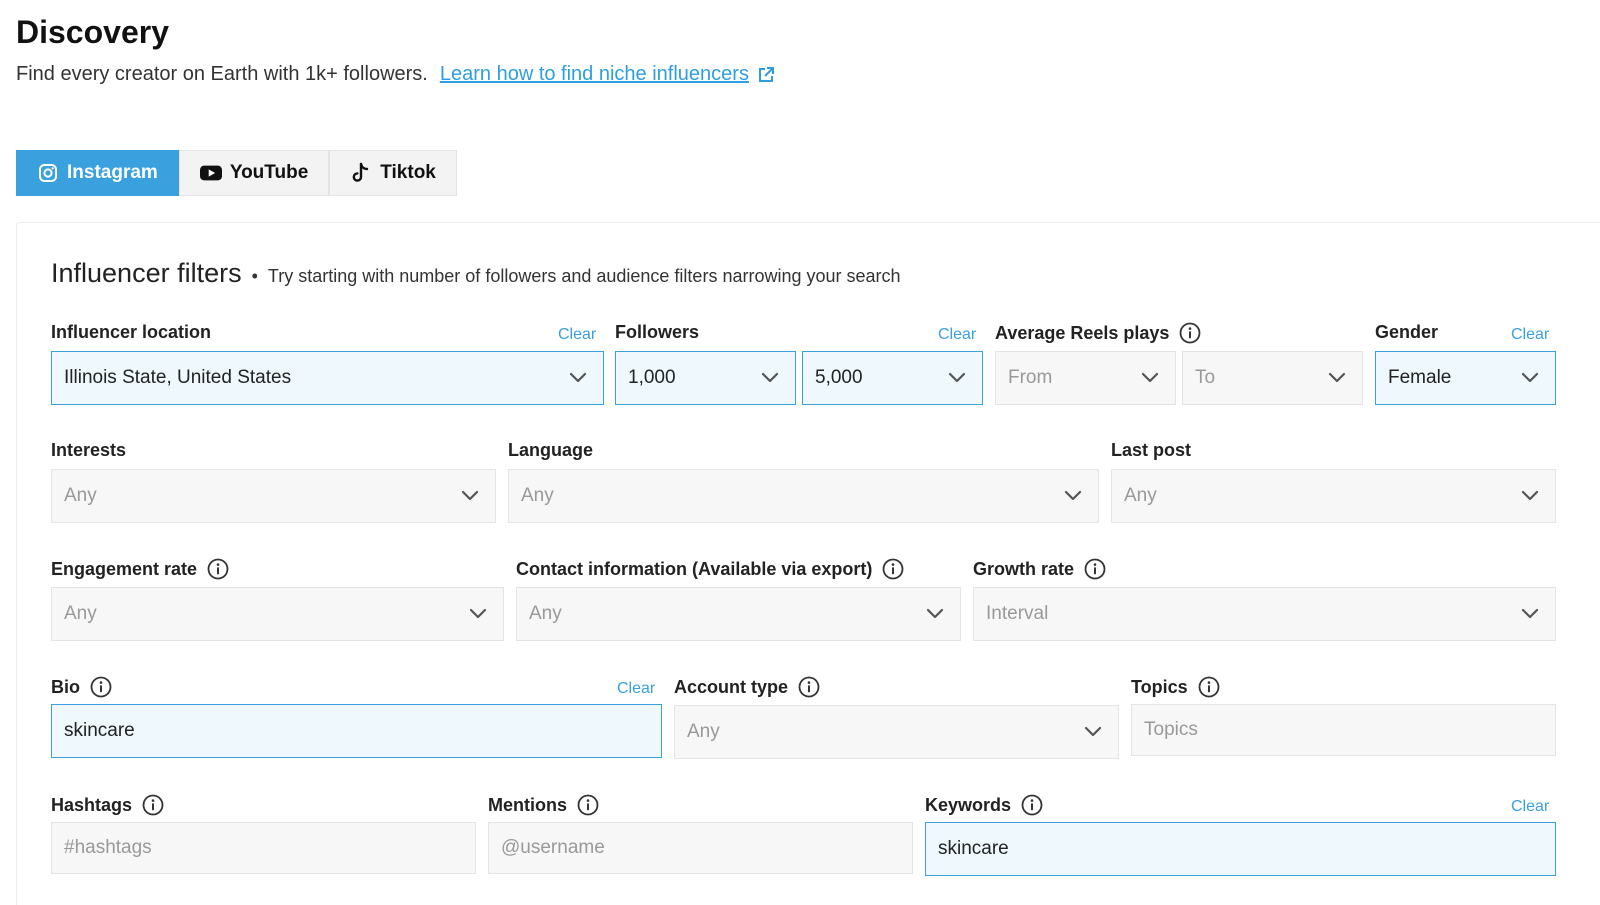 Image resolution: width=1600 pixels, height=905 pixels. What do you see at coordinates (89, 450) in the screenshot?
I see `interests-label: Interests` at bounding box center [89, 450].